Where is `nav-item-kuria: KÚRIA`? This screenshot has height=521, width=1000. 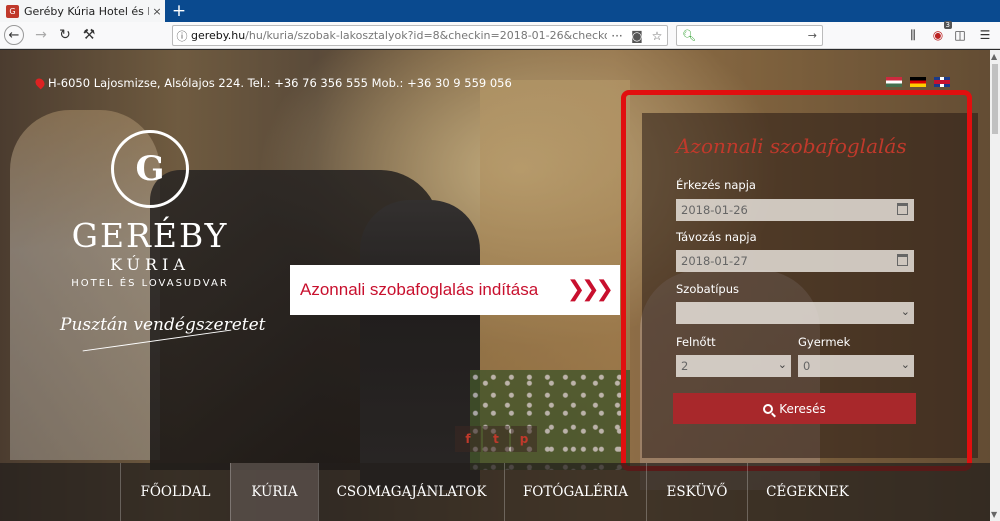 nav-item-kuria: KÚRIA is located at coordinates (274, 492).